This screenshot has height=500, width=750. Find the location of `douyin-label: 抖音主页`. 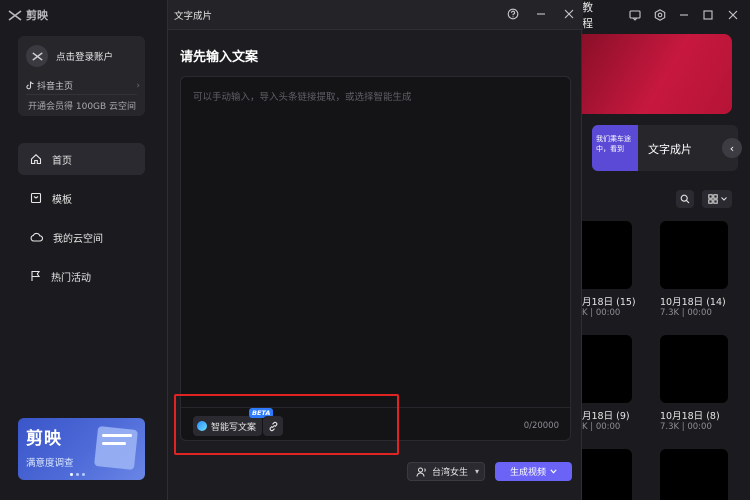

douyin-label: 抖音主页 is located at coordinates (55, 87).